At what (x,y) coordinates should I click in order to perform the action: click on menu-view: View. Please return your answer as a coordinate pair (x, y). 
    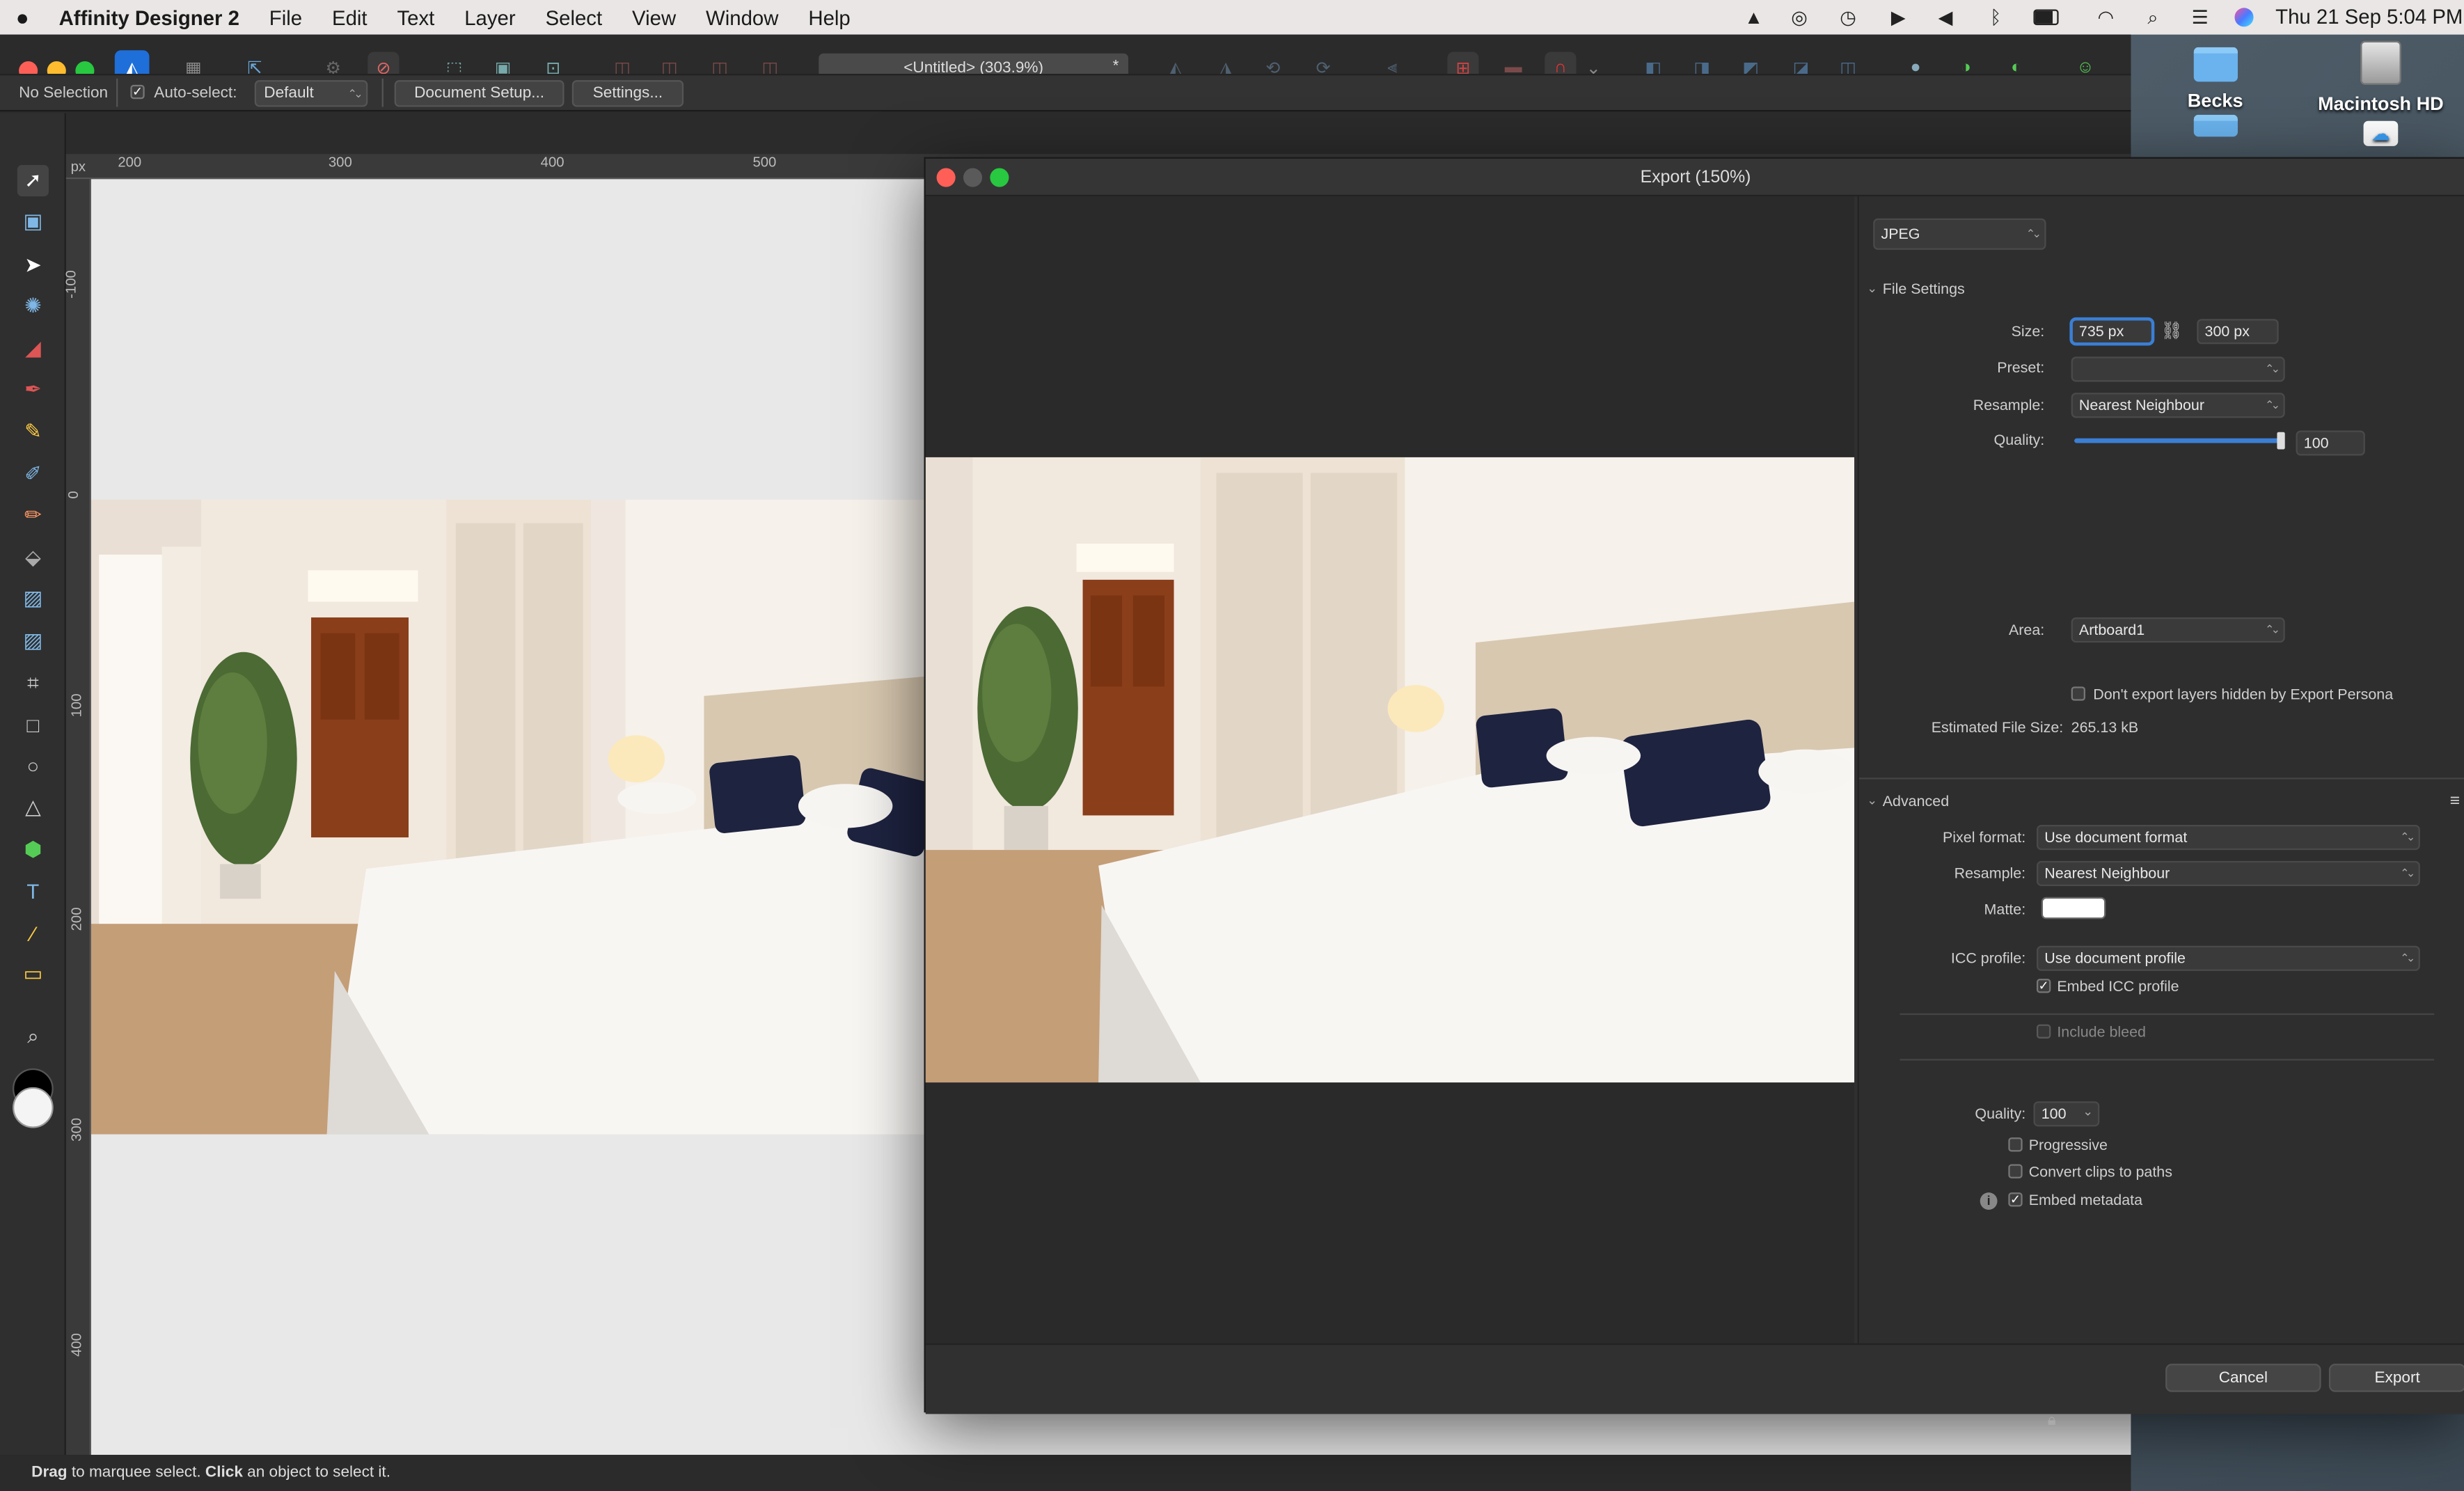
    Looking at the image, I should click on (654, 17).